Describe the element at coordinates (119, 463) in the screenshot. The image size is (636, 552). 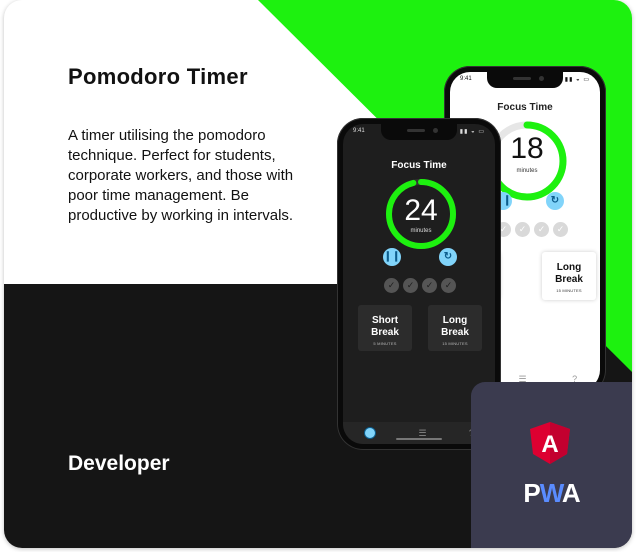
I see `developer-label: Developer` at that location.